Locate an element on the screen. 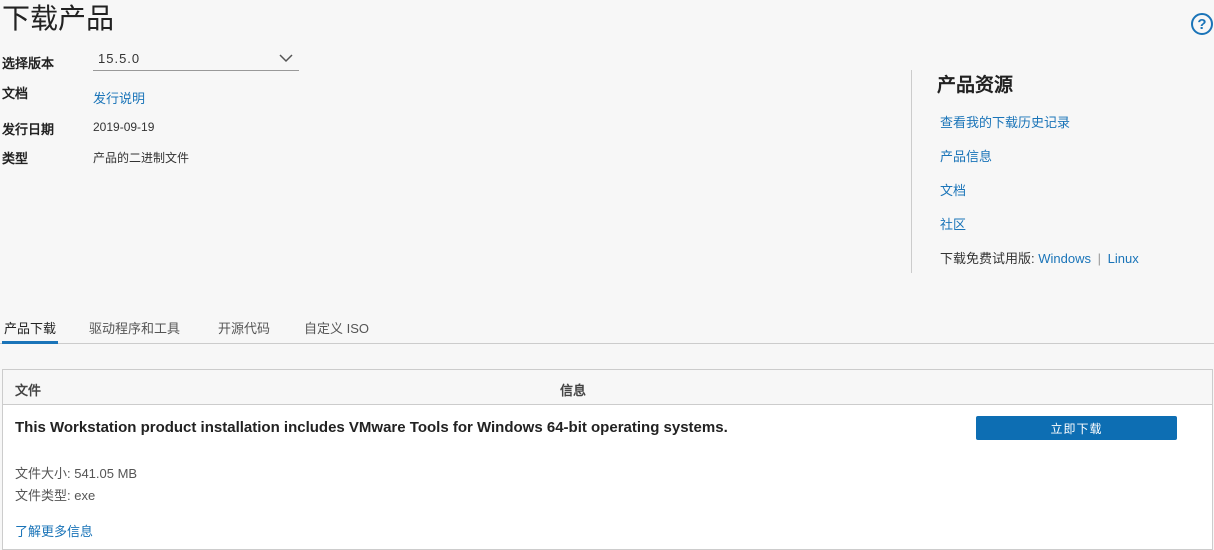 This screenshot has width=1214, height=550. community-link: 社区 is located at coordinates (953, 223).